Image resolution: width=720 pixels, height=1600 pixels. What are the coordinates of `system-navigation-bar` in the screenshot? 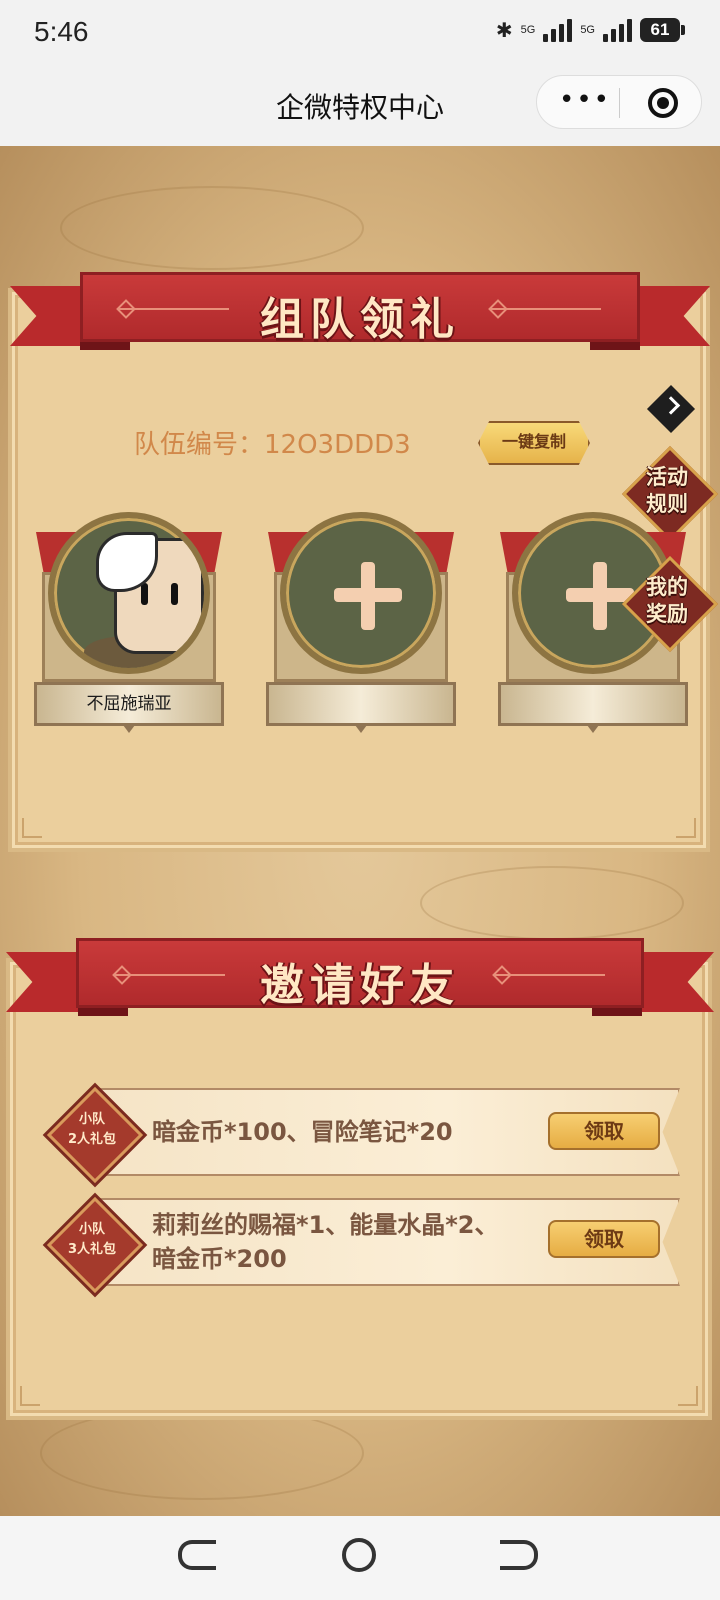 It's located at (360, 1558).